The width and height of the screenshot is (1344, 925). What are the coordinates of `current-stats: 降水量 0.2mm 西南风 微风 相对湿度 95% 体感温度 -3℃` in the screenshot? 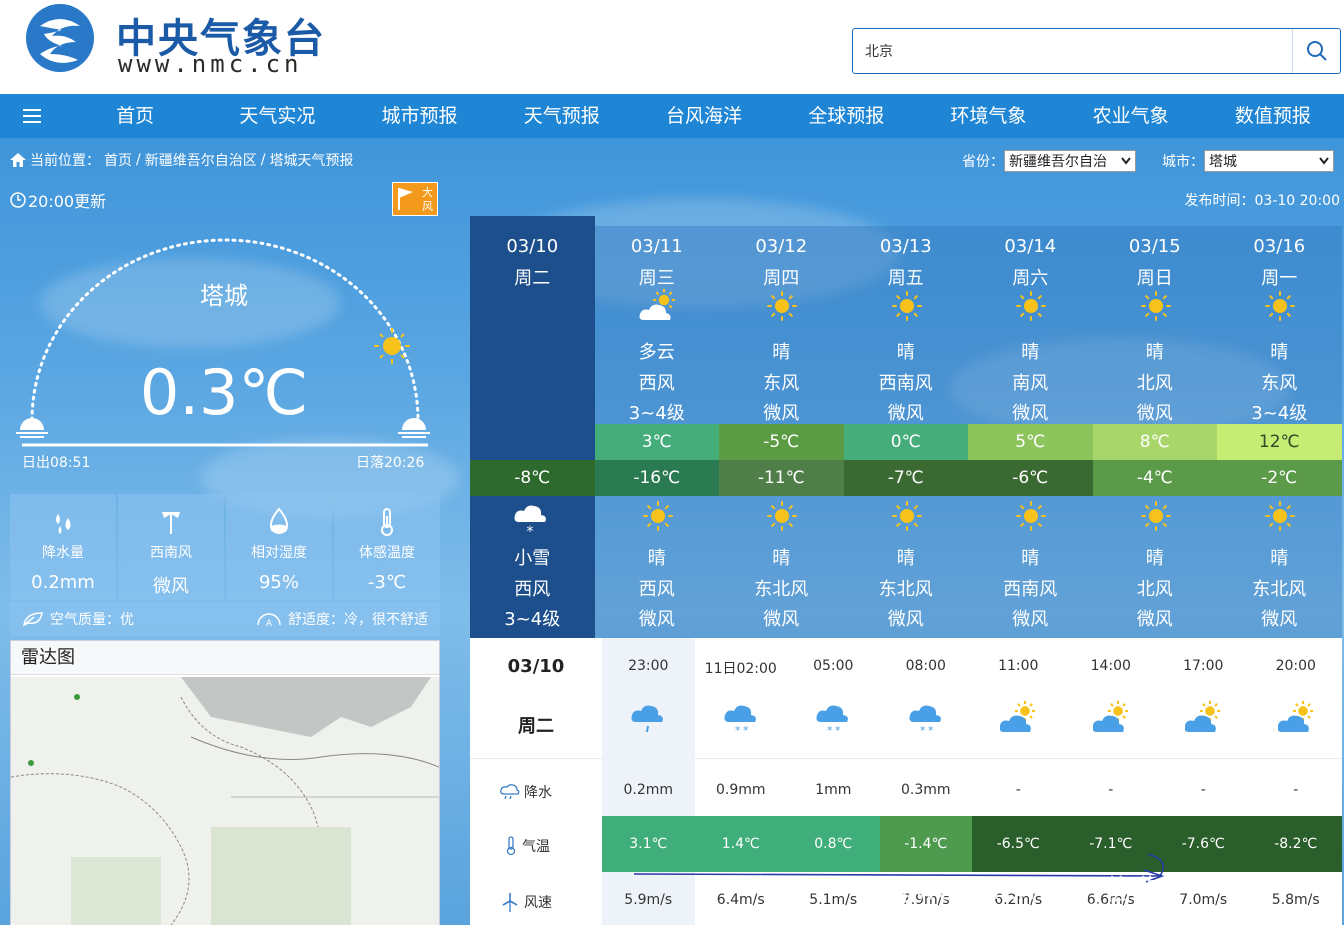 It's located at (225, 547).